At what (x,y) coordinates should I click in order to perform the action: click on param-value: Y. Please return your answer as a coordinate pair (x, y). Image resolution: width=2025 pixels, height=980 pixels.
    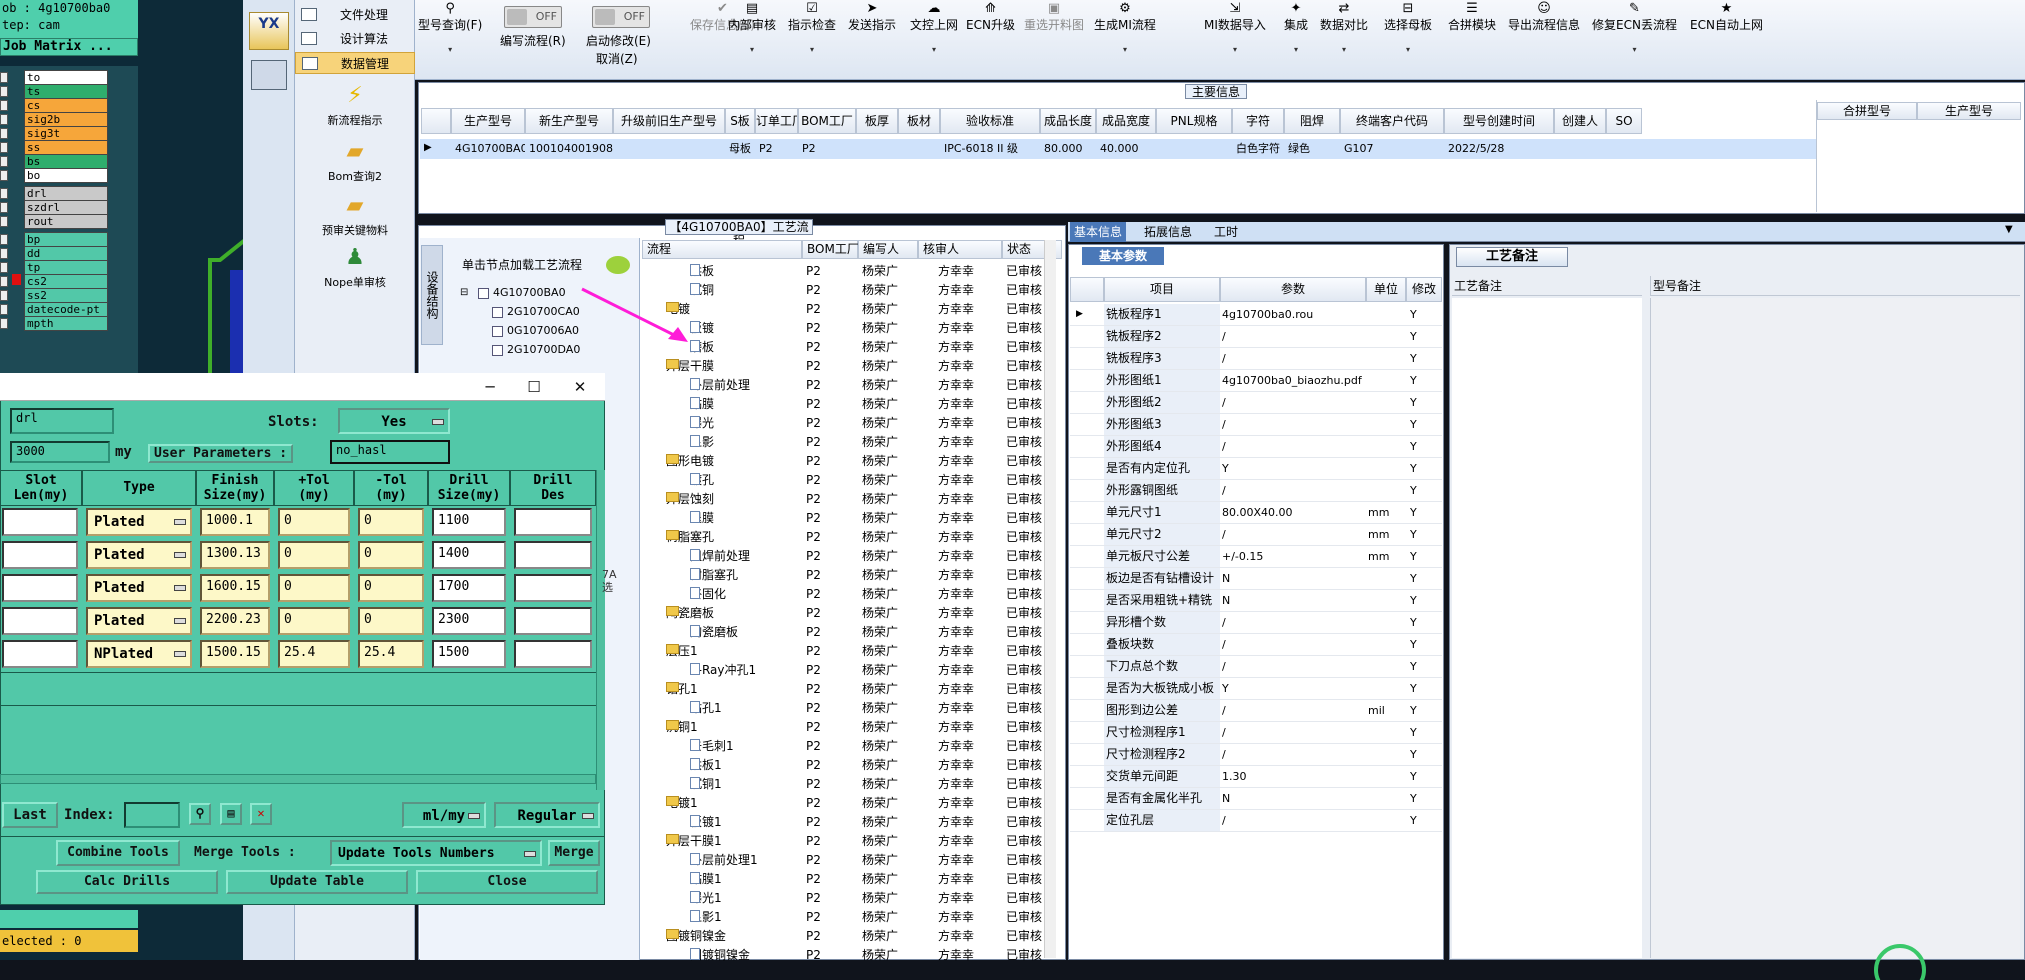
    Looking at the image, I should click on (1294, 468).